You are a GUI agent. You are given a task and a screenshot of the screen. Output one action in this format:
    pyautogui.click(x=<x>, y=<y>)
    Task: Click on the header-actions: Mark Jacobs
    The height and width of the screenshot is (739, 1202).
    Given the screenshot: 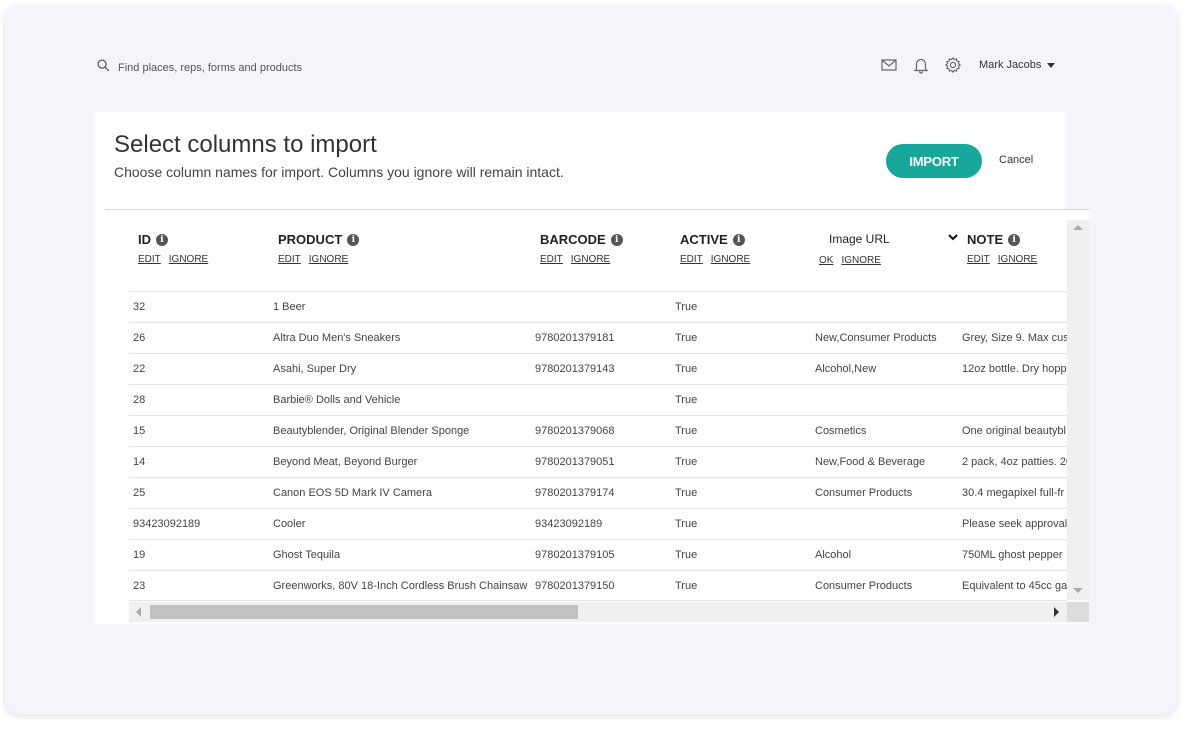 What is the action you would take?
    pyautogui.click(x=967, y=65)
    